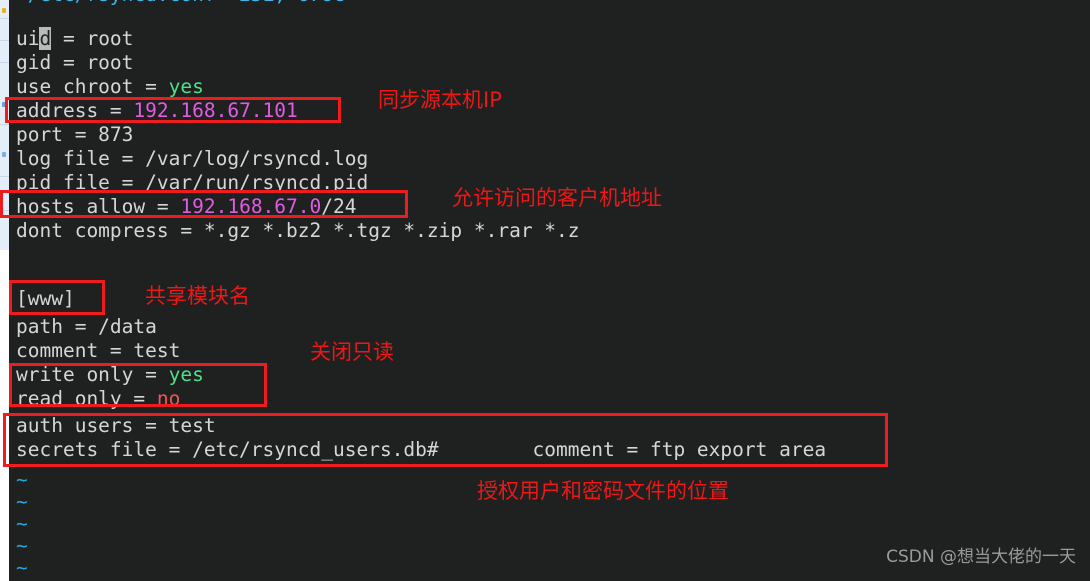 This screenshot has height=581, width=1090. Describe the element at coordinates (603, 491) in the screenshot. I see `annotation-auth-secrets: 授权用户和密码文件的位置` at that location.